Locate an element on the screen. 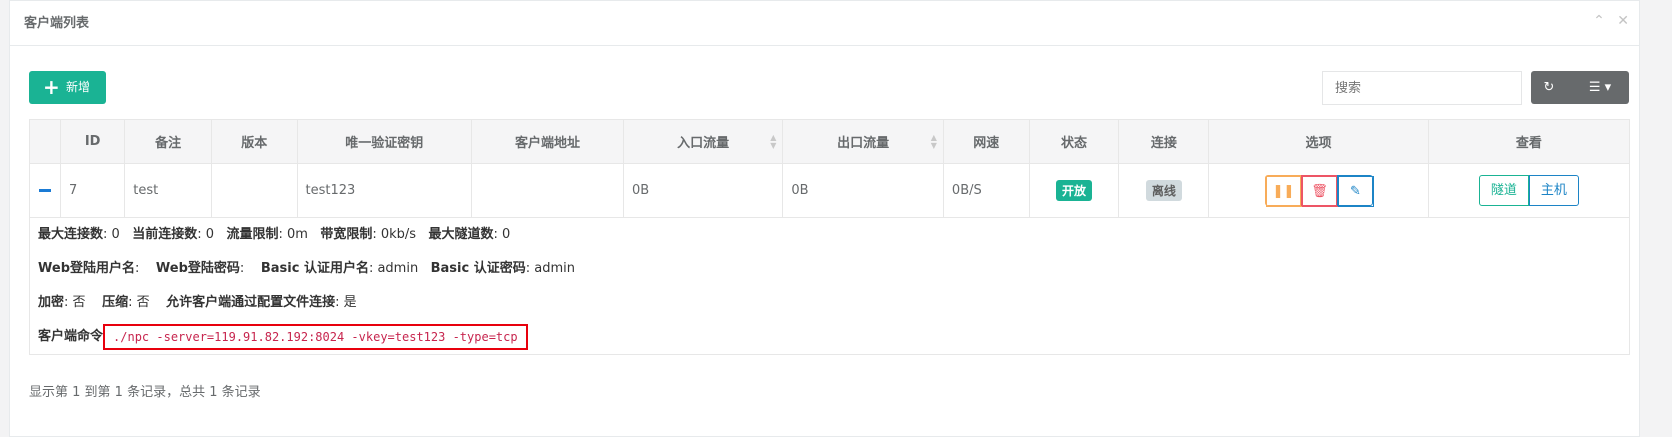 The height and width of the screenshot is (437, 1672). delete-button: 🗑 is located at coordinates (1319, 191).